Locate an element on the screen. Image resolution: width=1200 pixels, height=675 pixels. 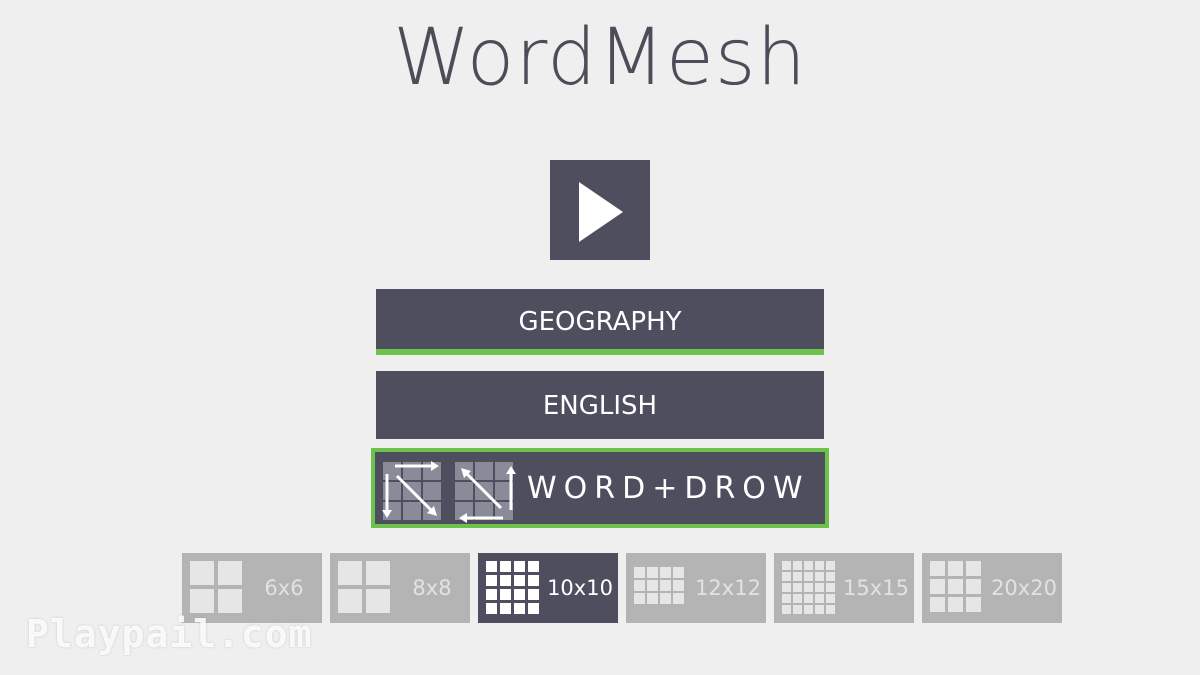
mode-label: WORD+DROW is located at coordinates (668, 488).